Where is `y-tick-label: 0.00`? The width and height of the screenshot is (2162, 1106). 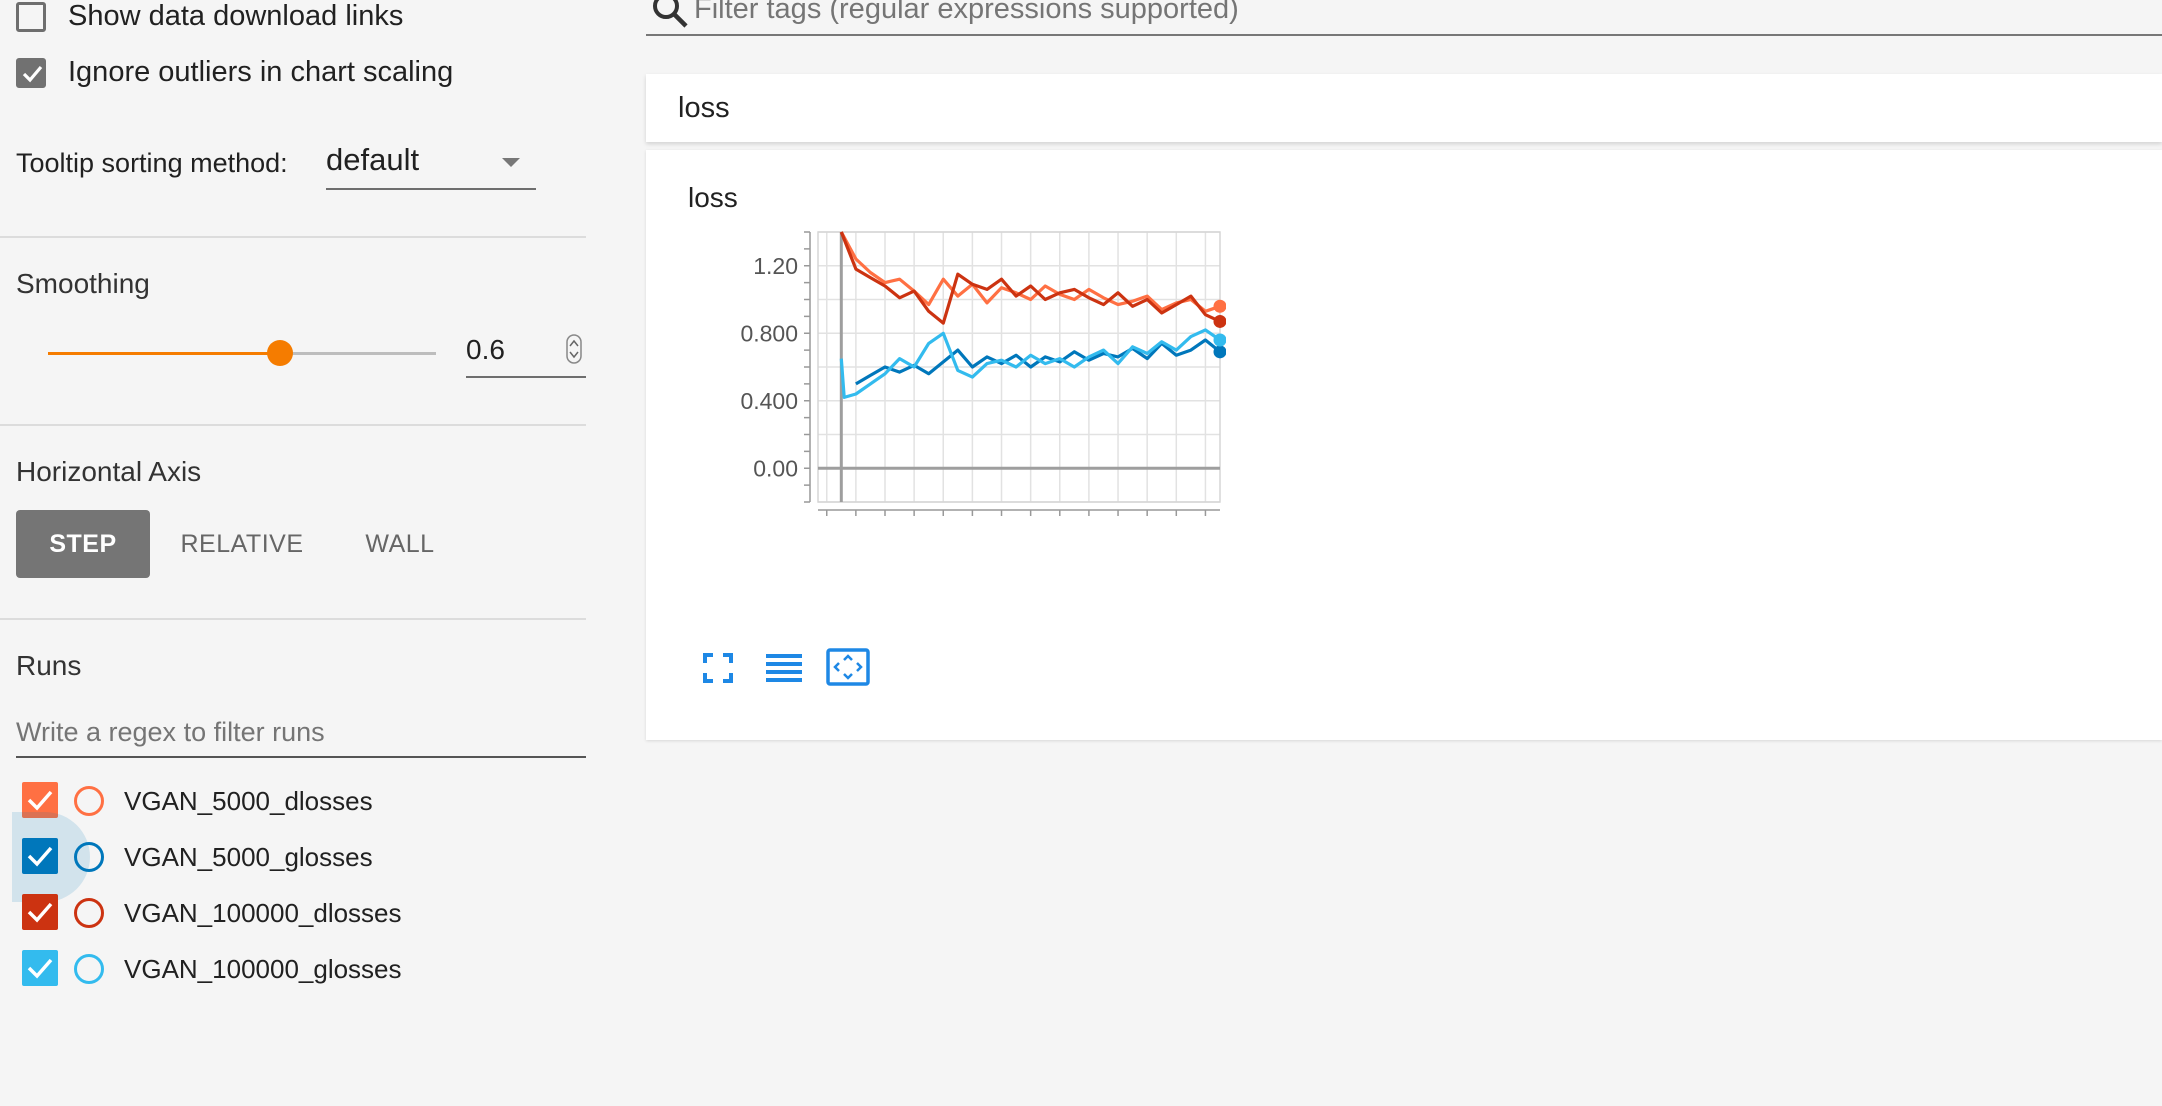 y-tick-label: 0.00 is located at coordinates (775, 468).